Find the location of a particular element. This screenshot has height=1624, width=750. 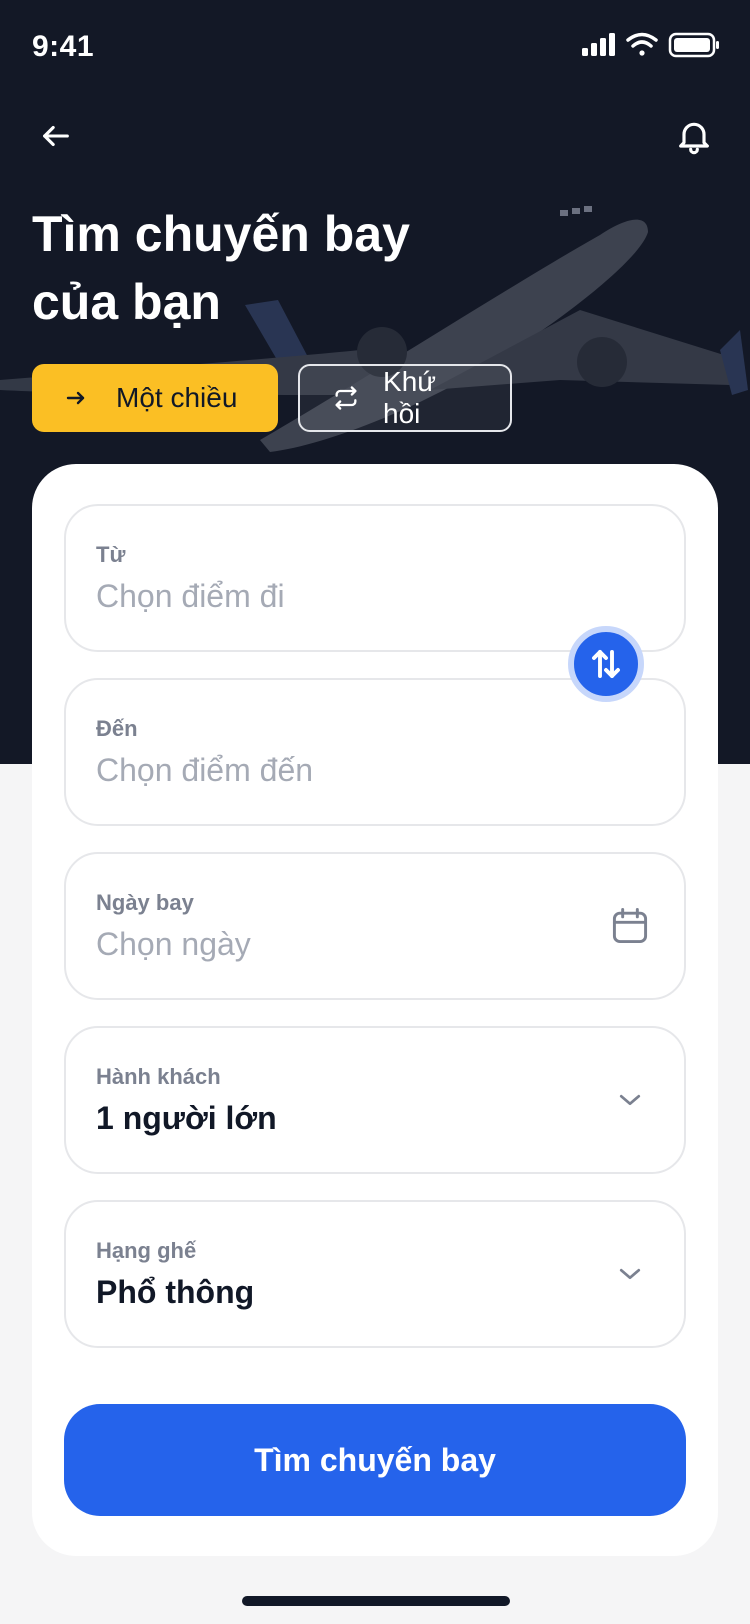

round-trip-button: Khứ hồi is located at coordinates (405, 398).